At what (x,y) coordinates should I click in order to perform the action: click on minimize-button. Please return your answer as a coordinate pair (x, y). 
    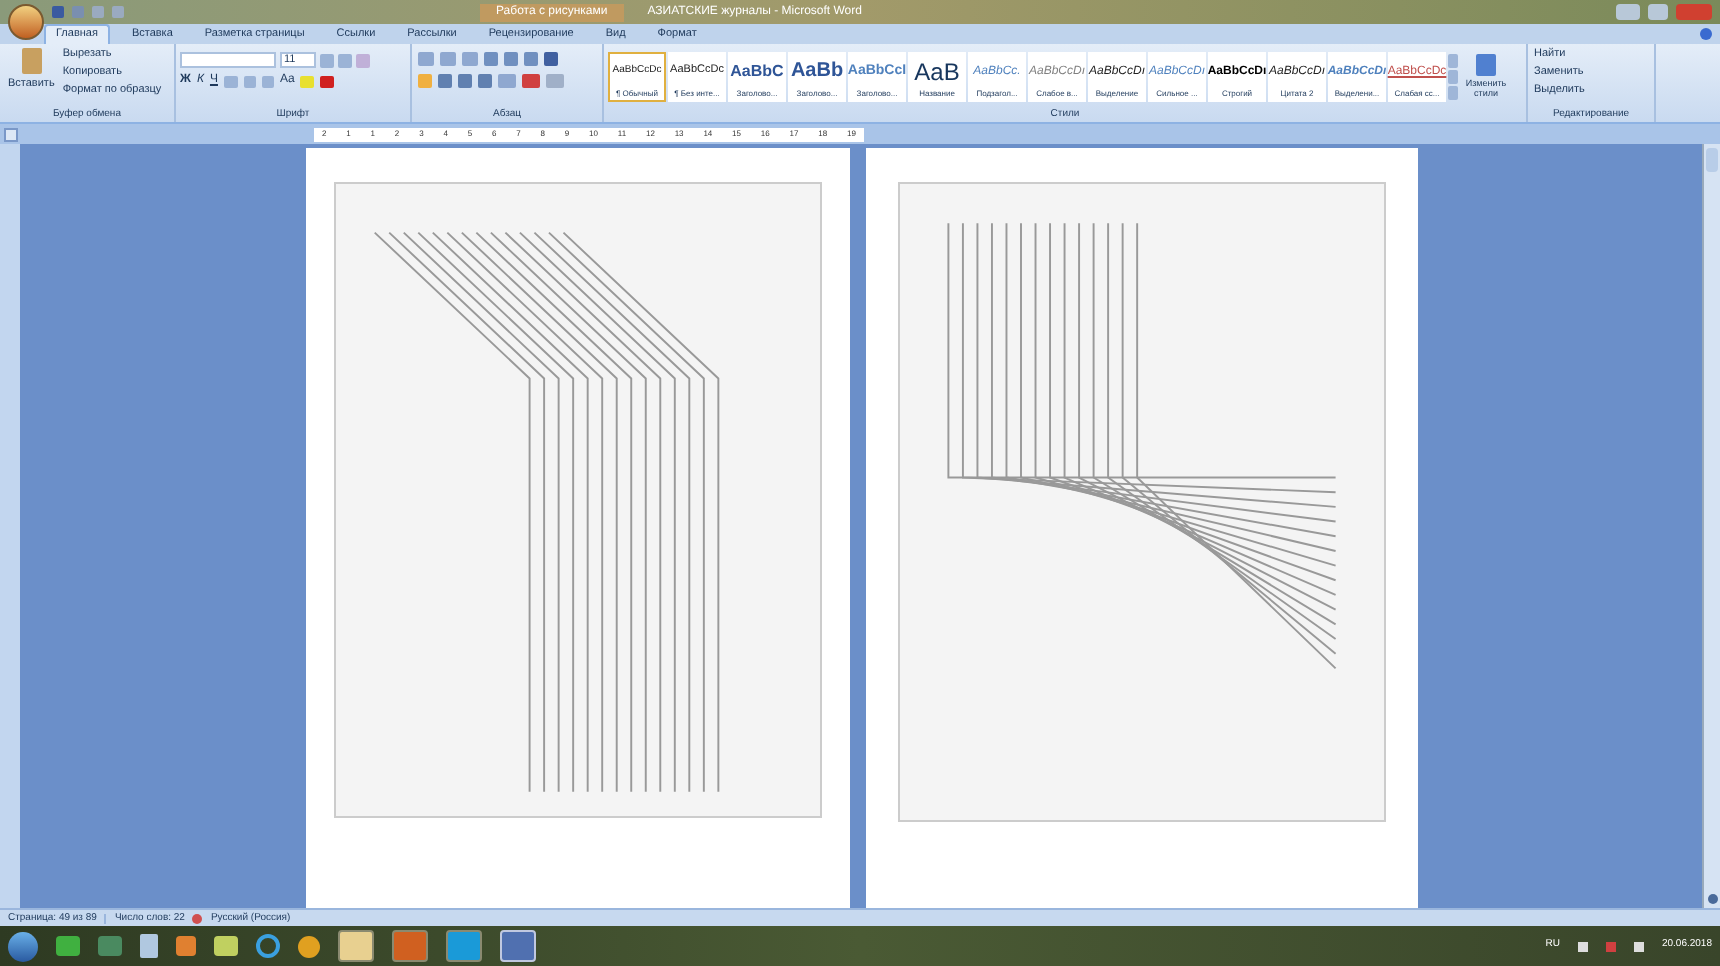
    Looking at the image, I should click on (1628, 12).